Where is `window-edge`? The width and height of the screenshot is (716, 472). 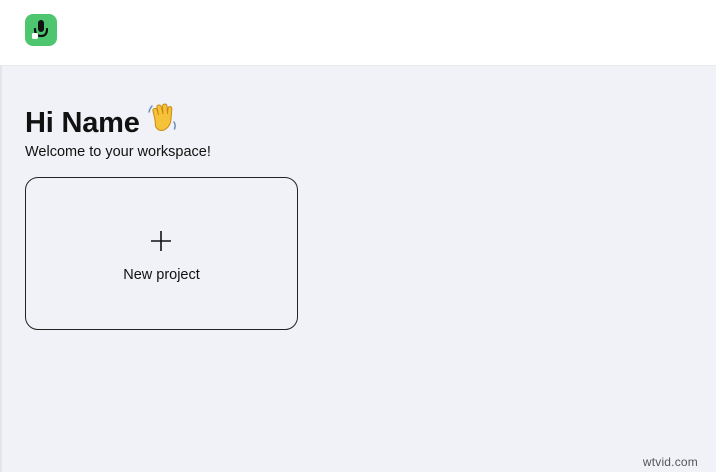
window-edge is located at coordinates (1, 236).